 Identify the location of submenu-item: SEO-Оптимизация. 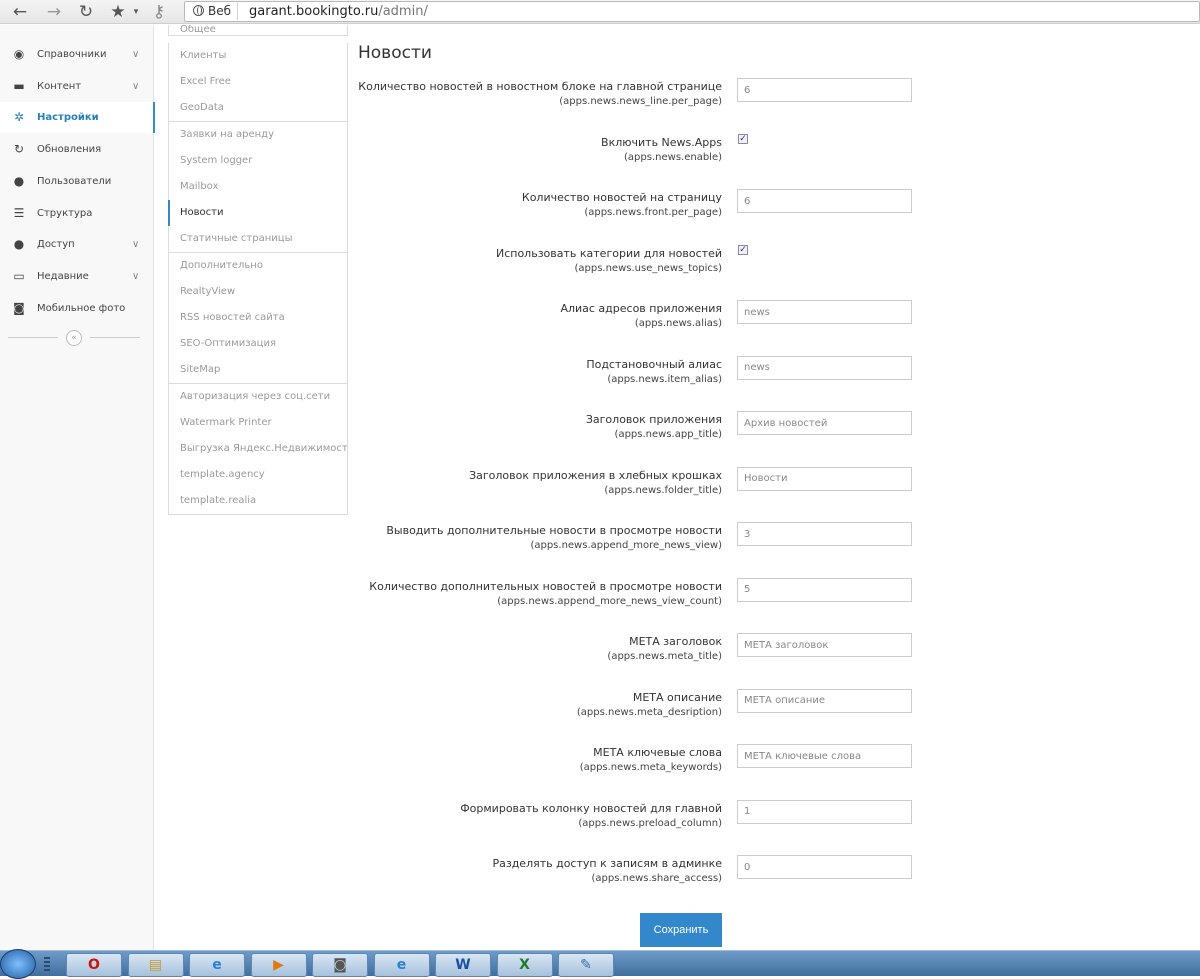
(258, 345).